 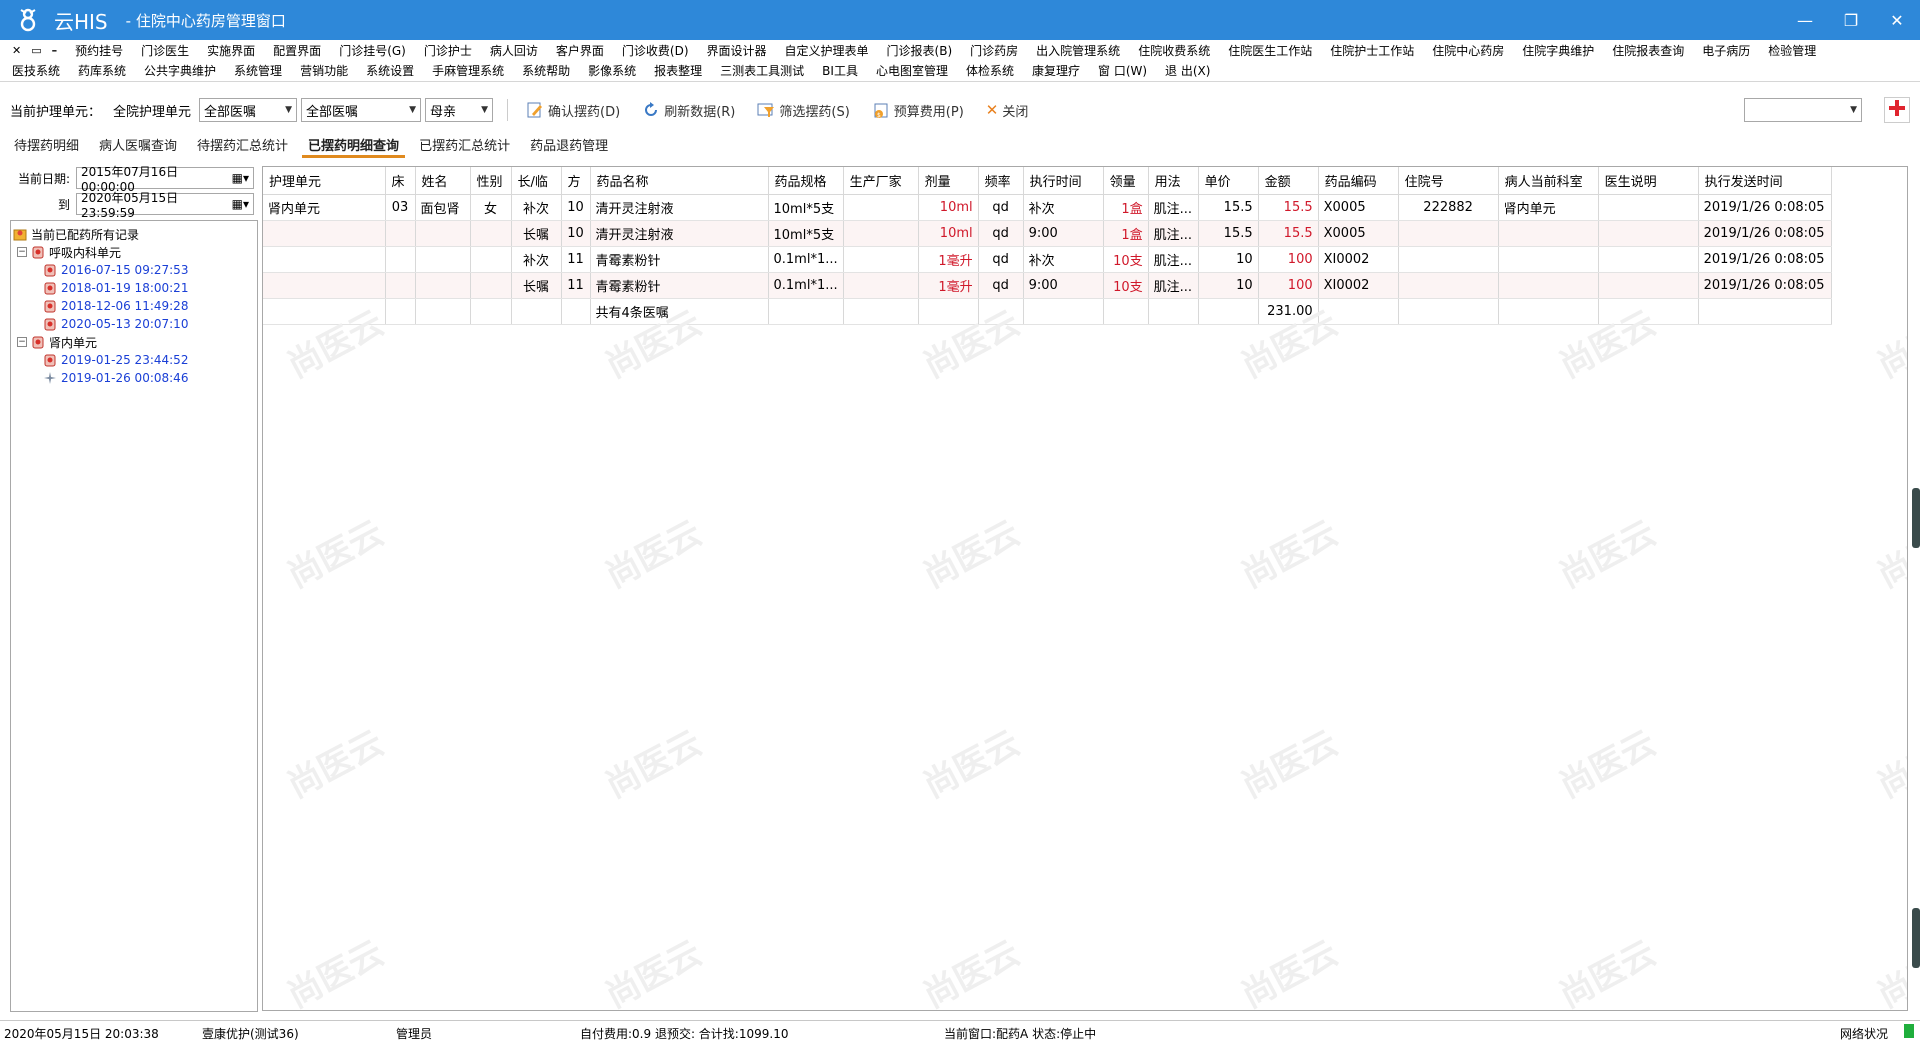 What do you see at coordinates (536, 181) in the screenshot?
I see `column-header: 长/临` at bounding box center [536, 181].